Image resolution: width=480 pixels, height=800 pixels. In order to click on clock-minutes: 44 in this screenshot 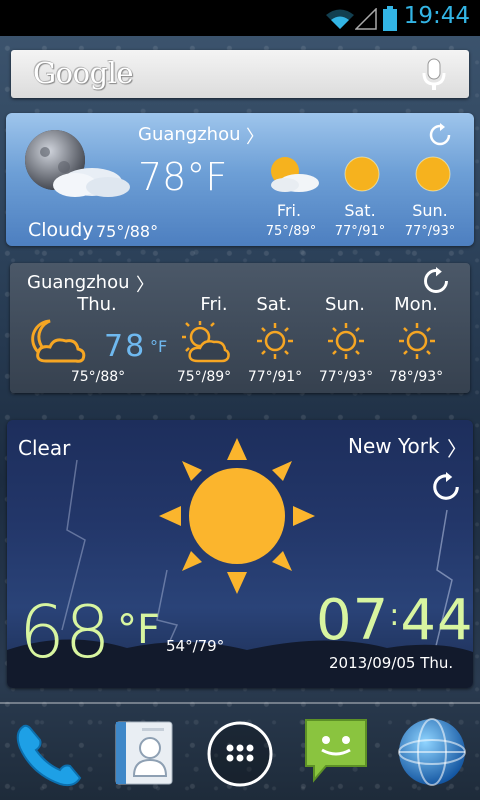, I will do `click(436, 620)`.